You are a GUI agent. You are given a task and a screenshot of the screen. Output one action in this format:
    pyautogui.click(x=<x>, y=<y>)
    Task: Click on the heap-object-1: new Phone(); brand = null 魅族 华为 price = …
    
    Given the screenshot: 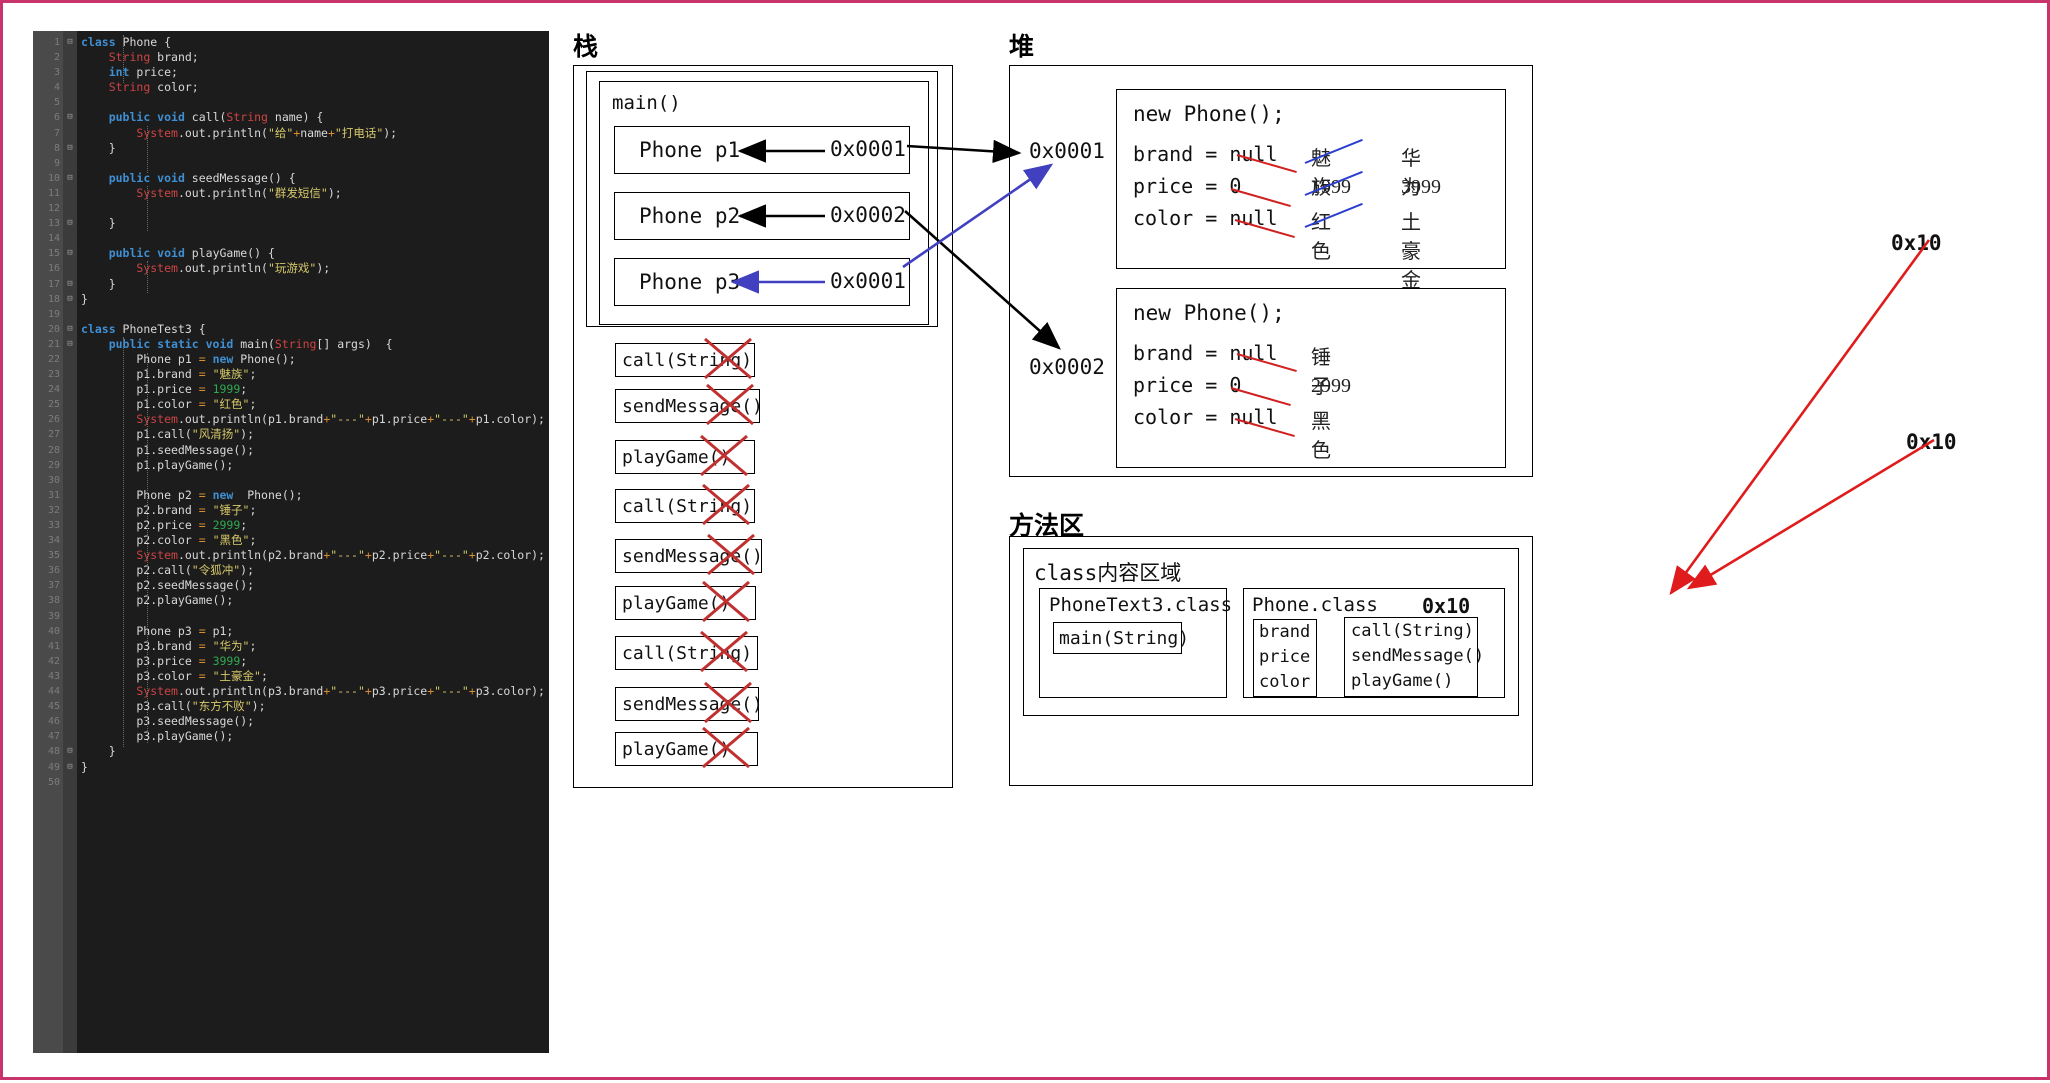 What is the action you would take?
    pyautogui.click(x=1311, y=190)
    